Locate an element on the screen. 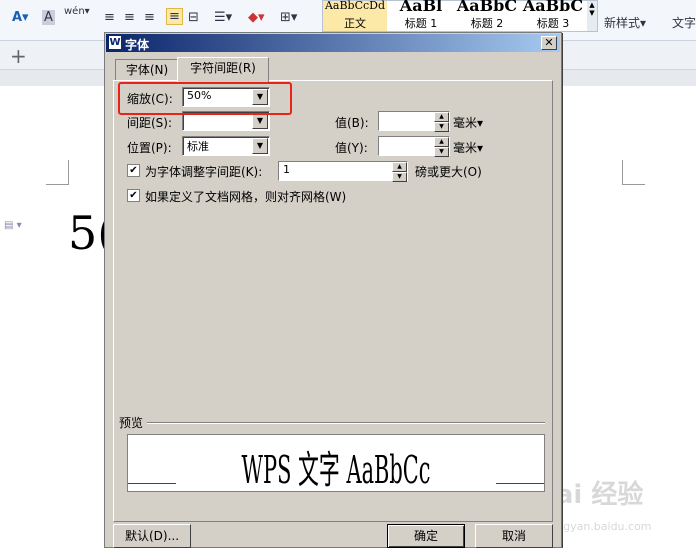  app-logo-icon: W is located at coordinates (115, 42).